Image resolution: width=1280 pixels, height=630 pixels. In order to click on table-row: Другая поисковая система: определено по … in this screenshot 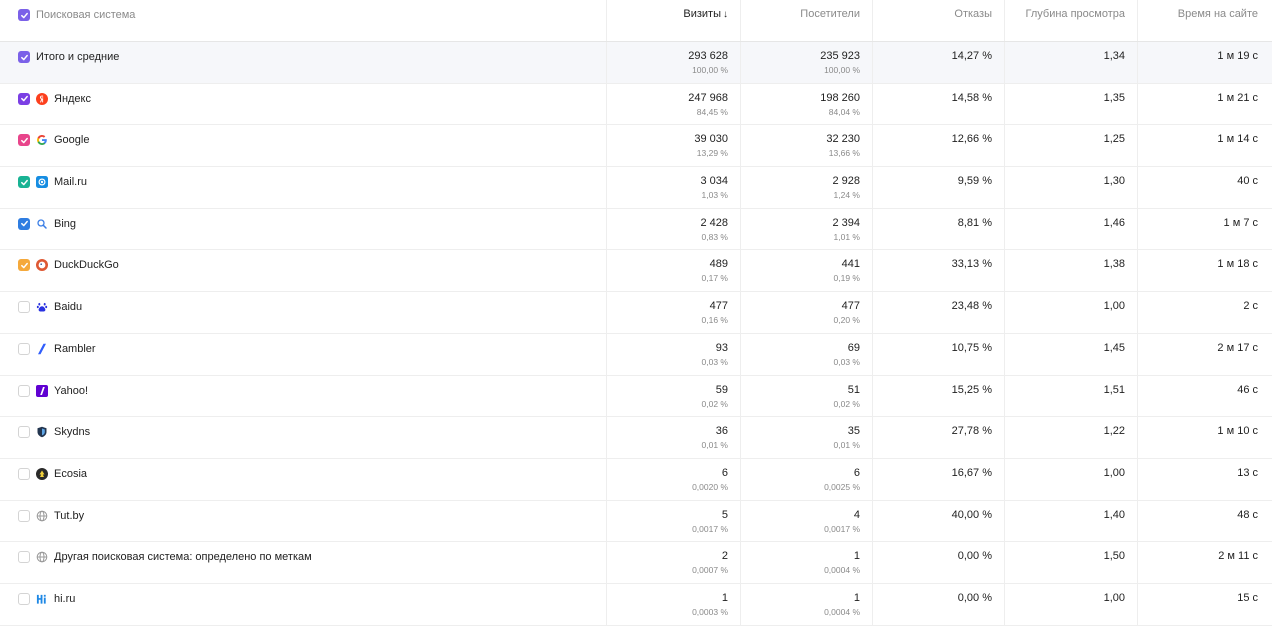, I will do `click(636, 563)`.